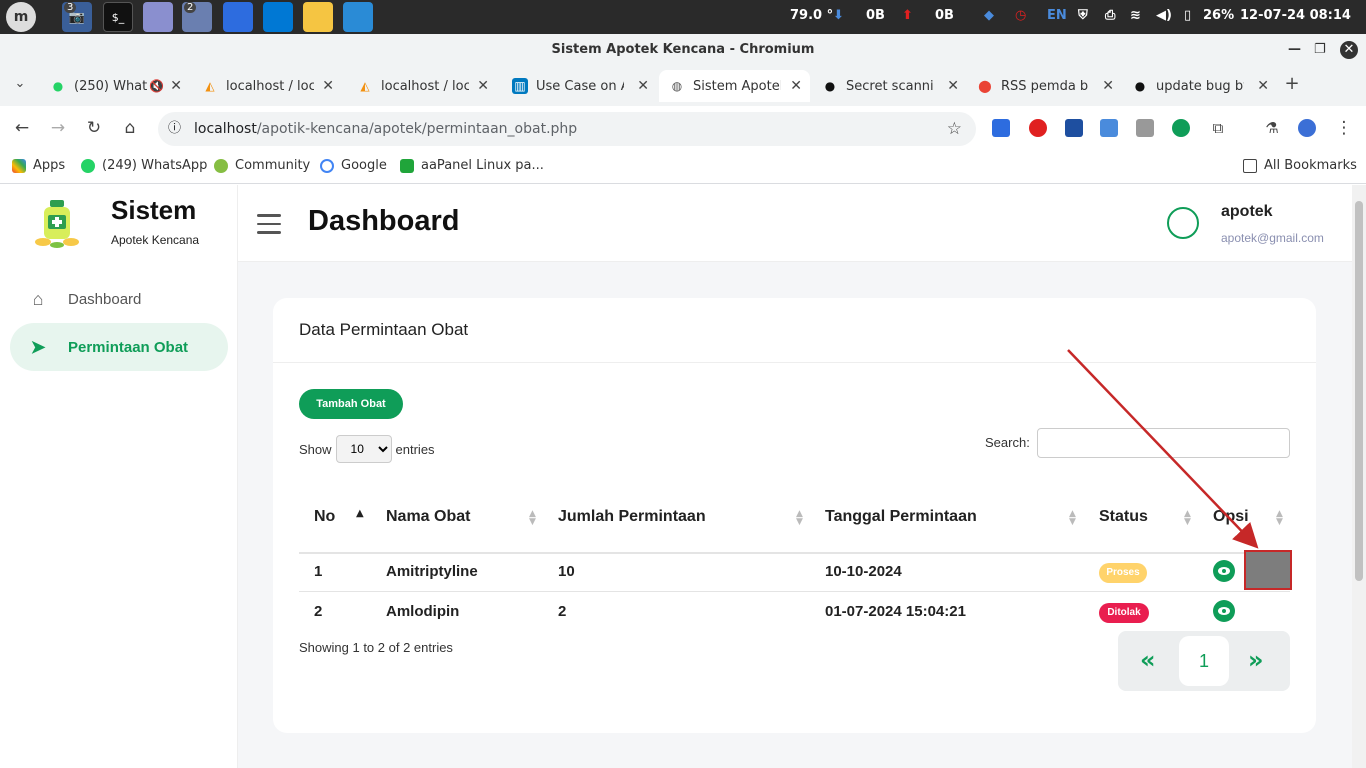  I want to click on new-tab-icon: +, so click(1292, 84).